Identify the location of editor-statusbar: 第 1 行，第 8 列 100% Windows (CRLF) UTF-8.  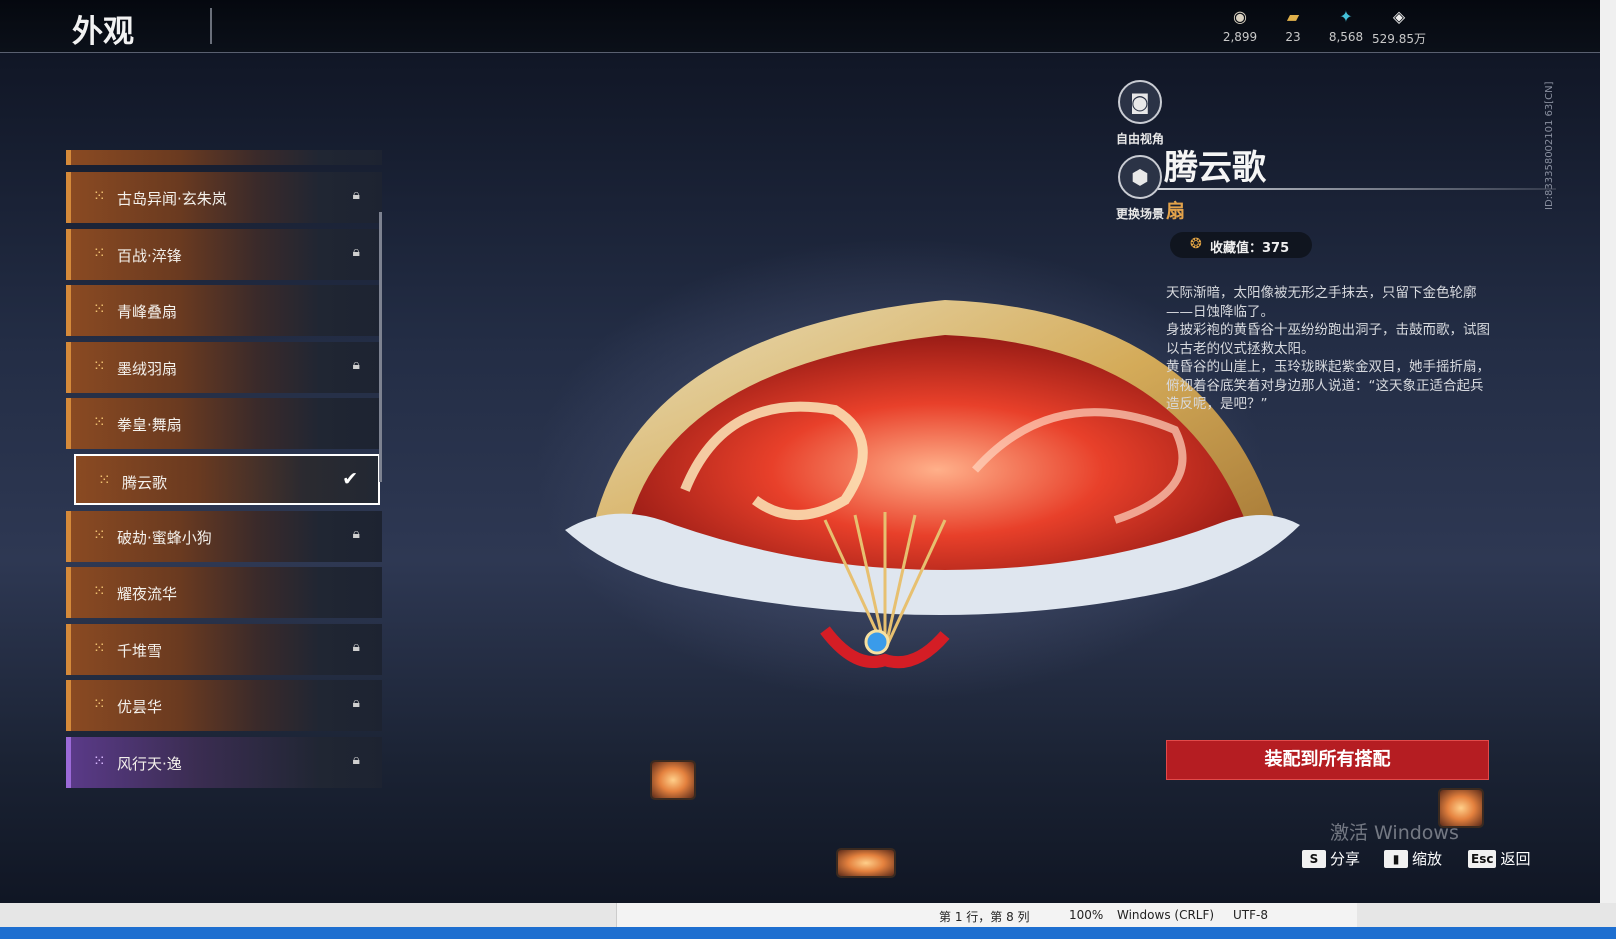
(986, 915).